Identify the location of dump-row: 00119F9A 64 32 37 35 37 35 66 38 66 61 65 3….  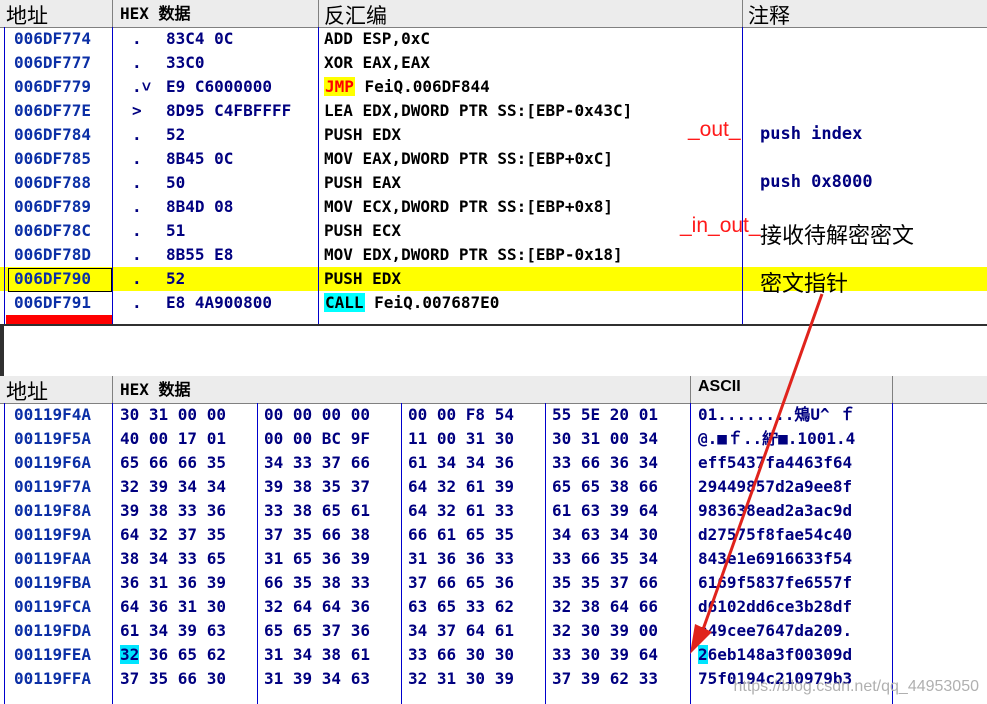
(446, 535).